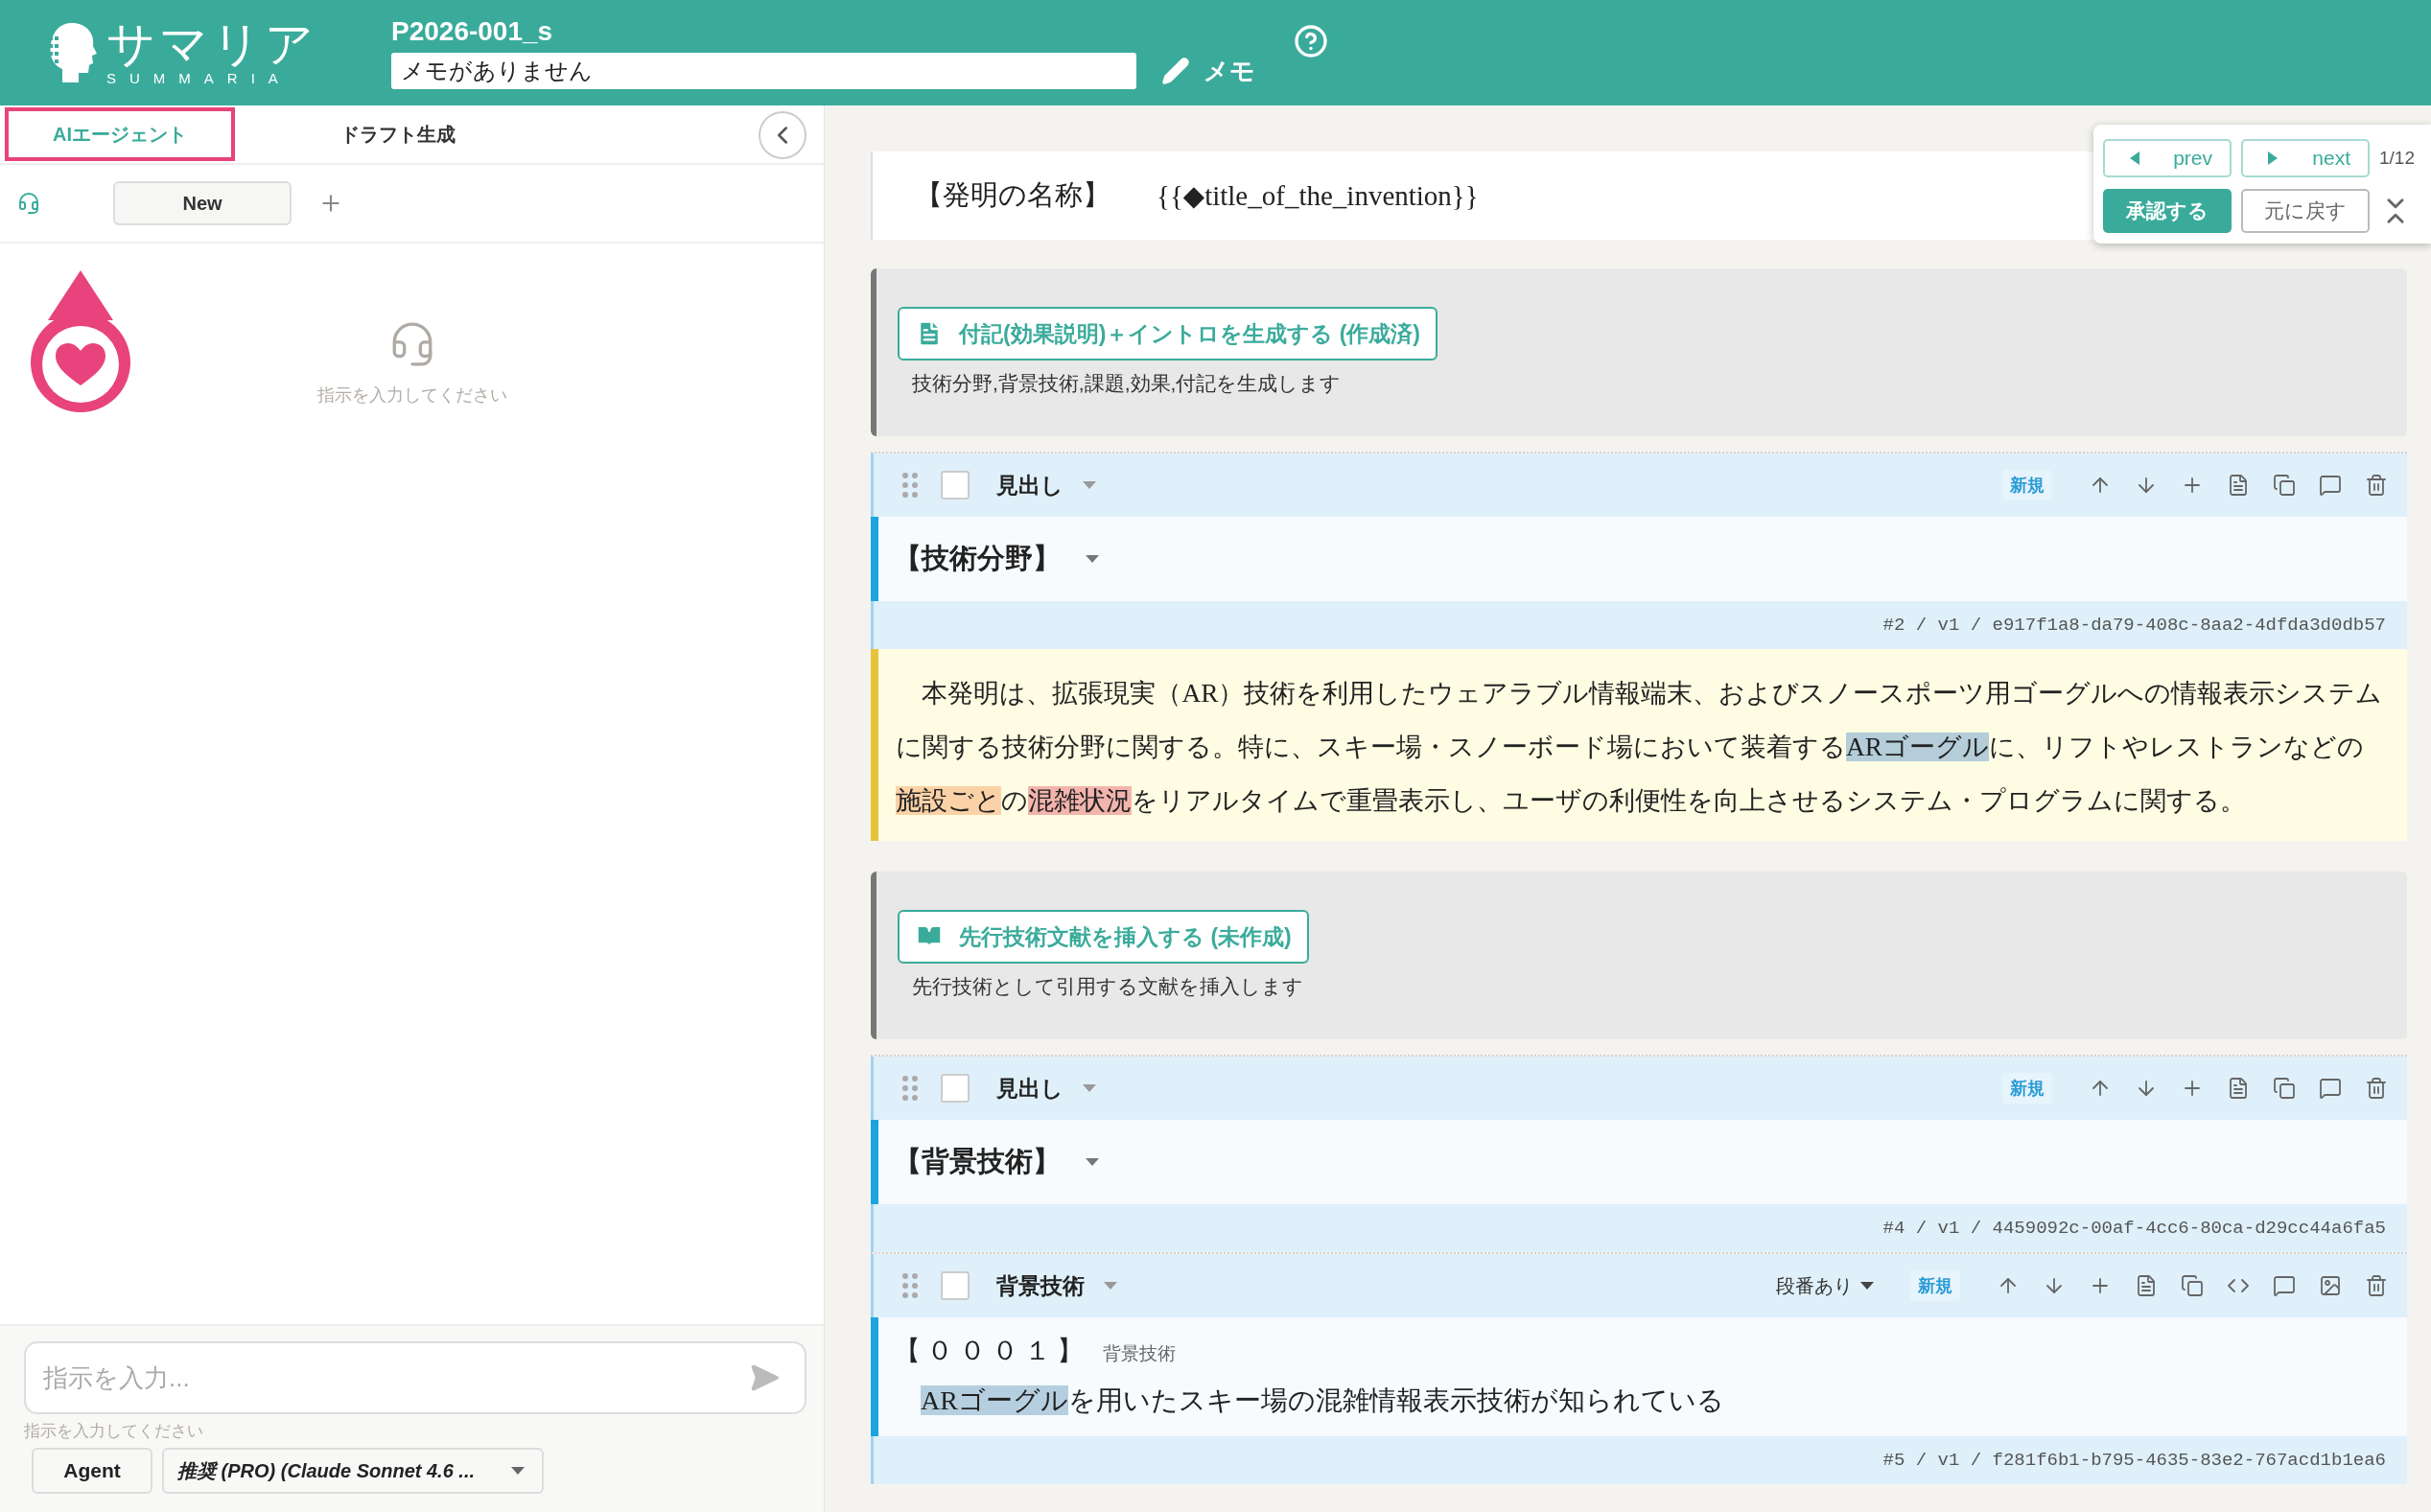  What do you see at coordinates (977, 558) in the screenshot?
I see `heading-text: 【技術分野】` at bounding box center [977, 558].